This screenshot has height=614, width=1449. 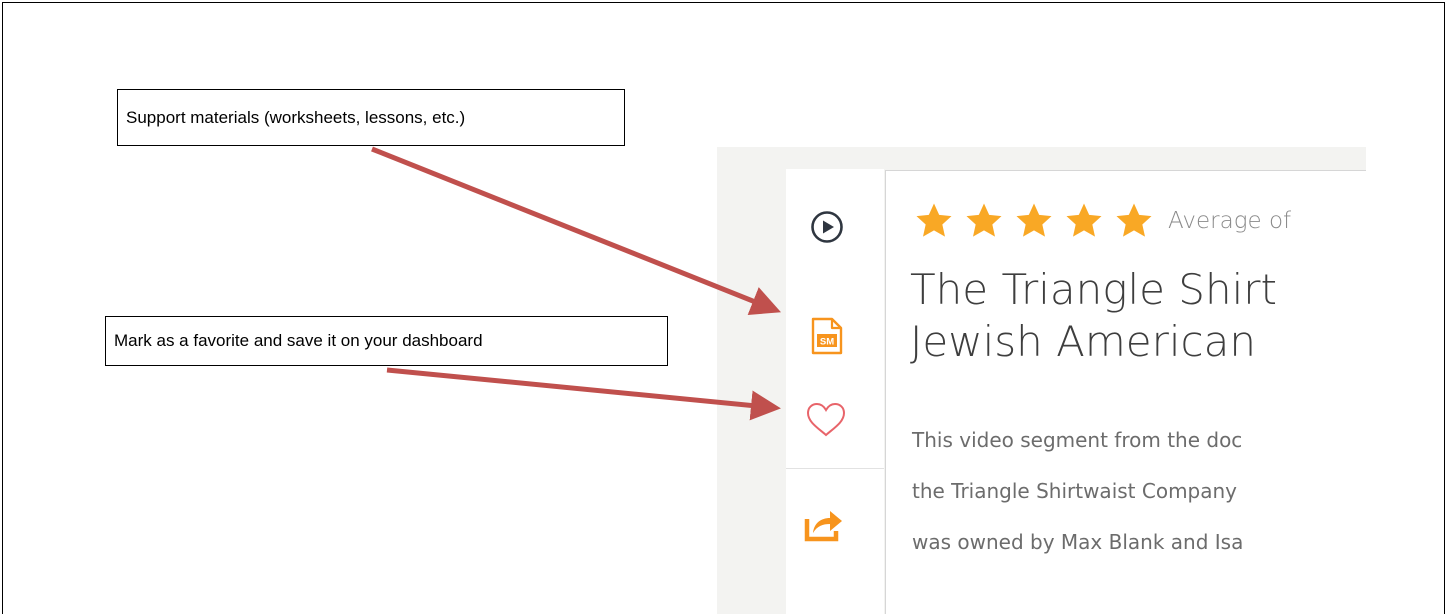 I want to click on annotation-arrows, so click(x=576, y=283).